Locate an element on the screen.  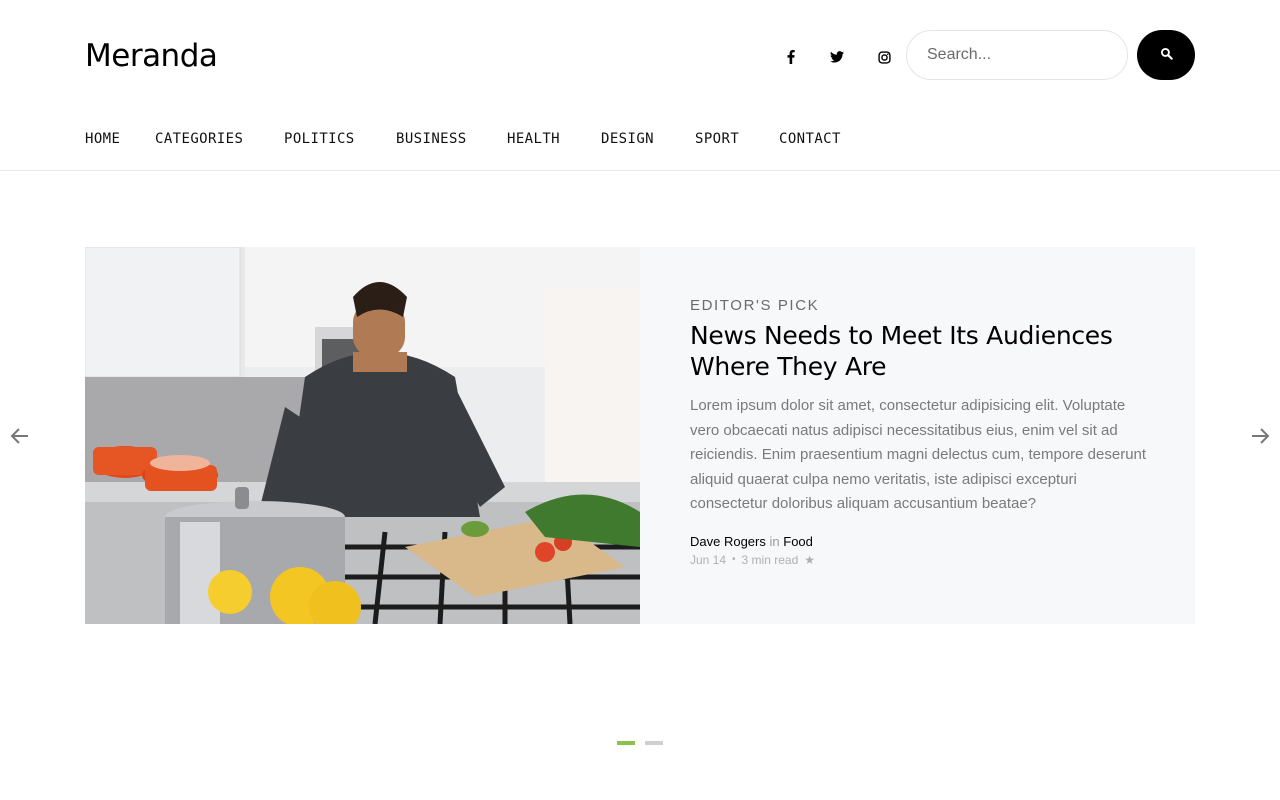
facebook-icon is located at coordinates (791, 57).